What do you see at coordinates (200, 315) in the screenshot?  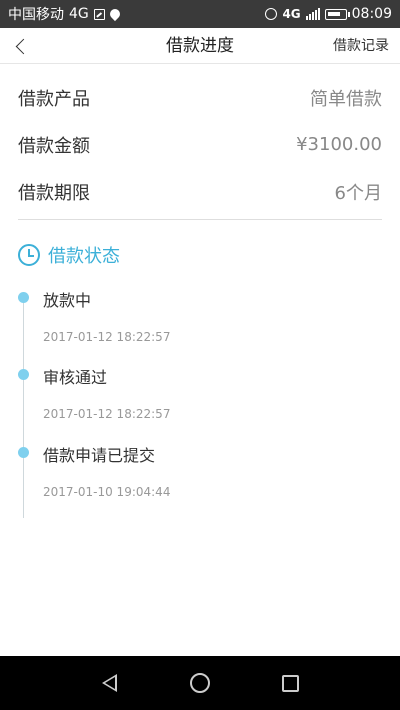 I see `timeline-item: 放款中 2017-01-12 18:22:57` at bounding box center [200, 315].